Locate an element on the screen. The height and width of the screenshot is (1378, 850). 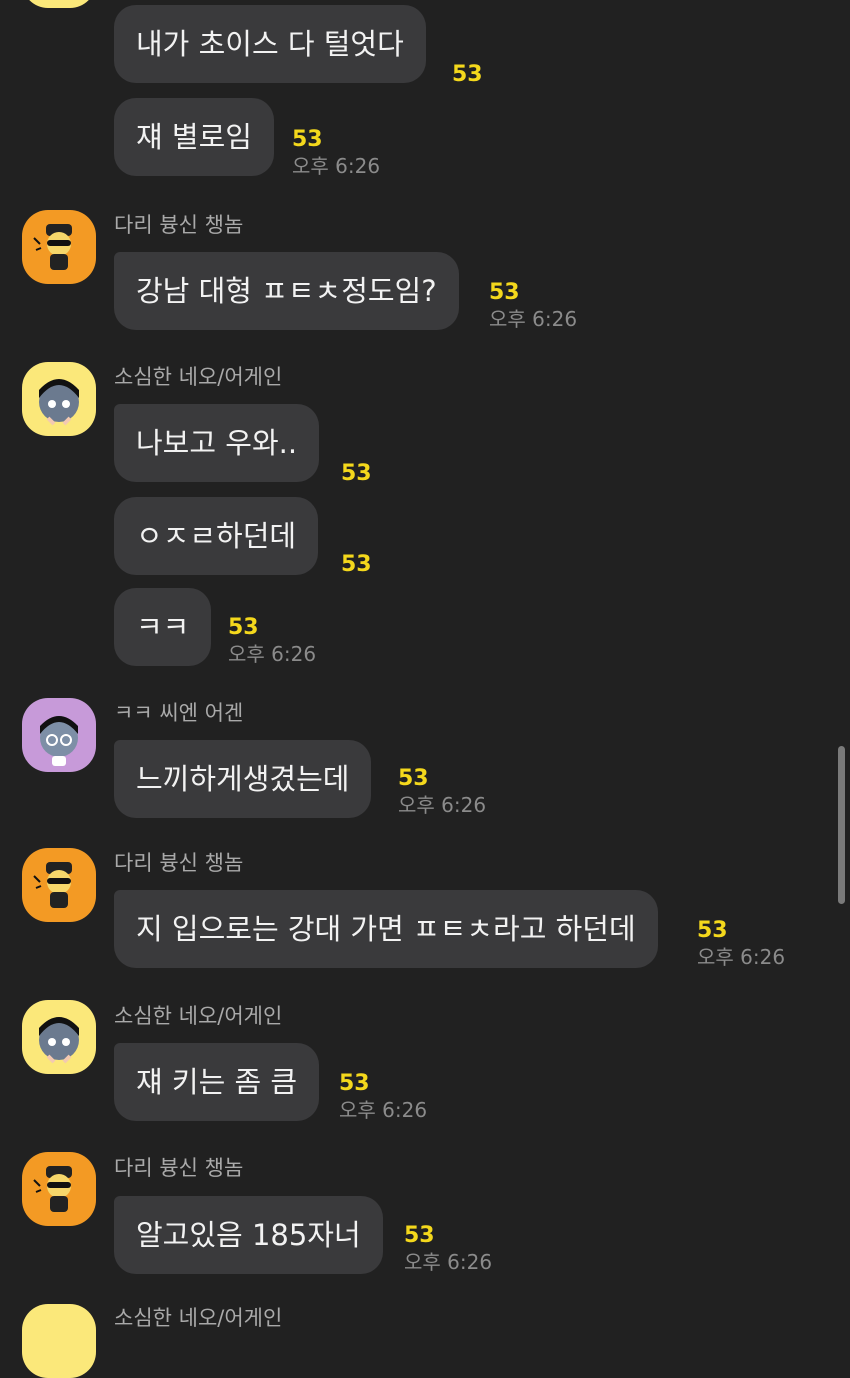
message-bubble: 나보고 우와.. is located at coordinates (217, 443).